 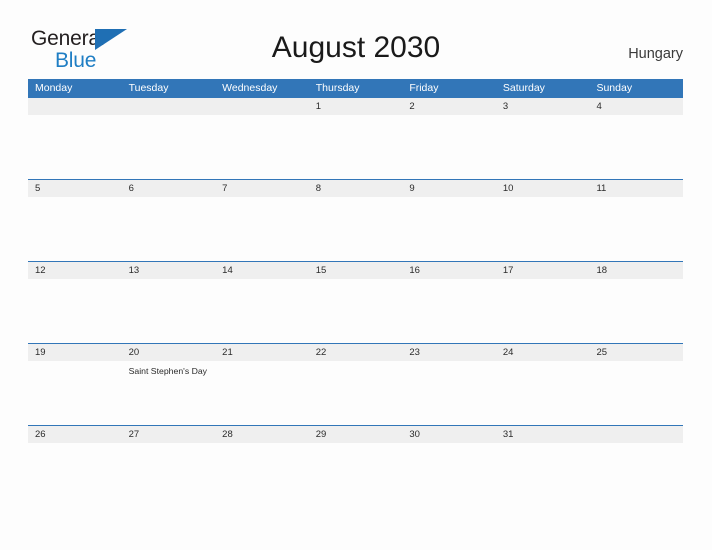 What do you see at coordinates (356, 47) in the screenshot?
I see `page-title: August 2030` at bounding box center [356, 47].